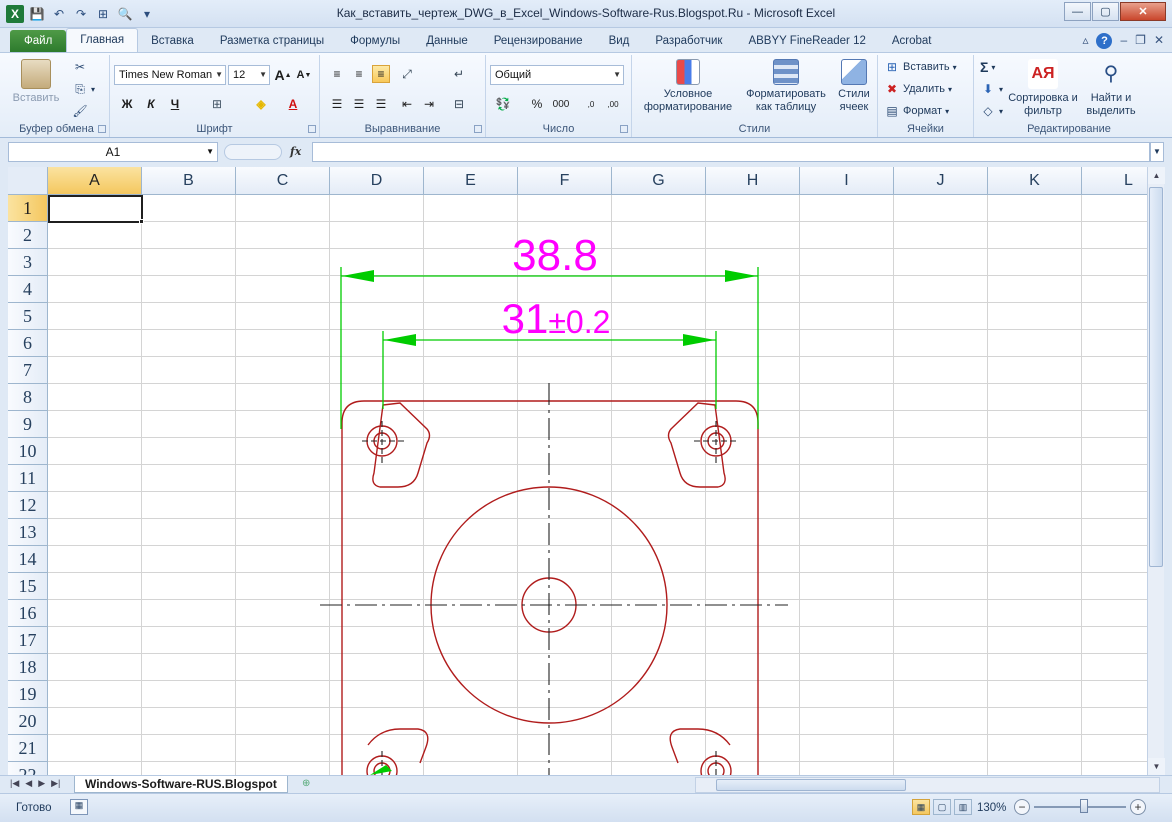 The width and height of the screenshot is (1172, 822). I want to click on prev-sheet-icon: ◀, so click(28, 783).